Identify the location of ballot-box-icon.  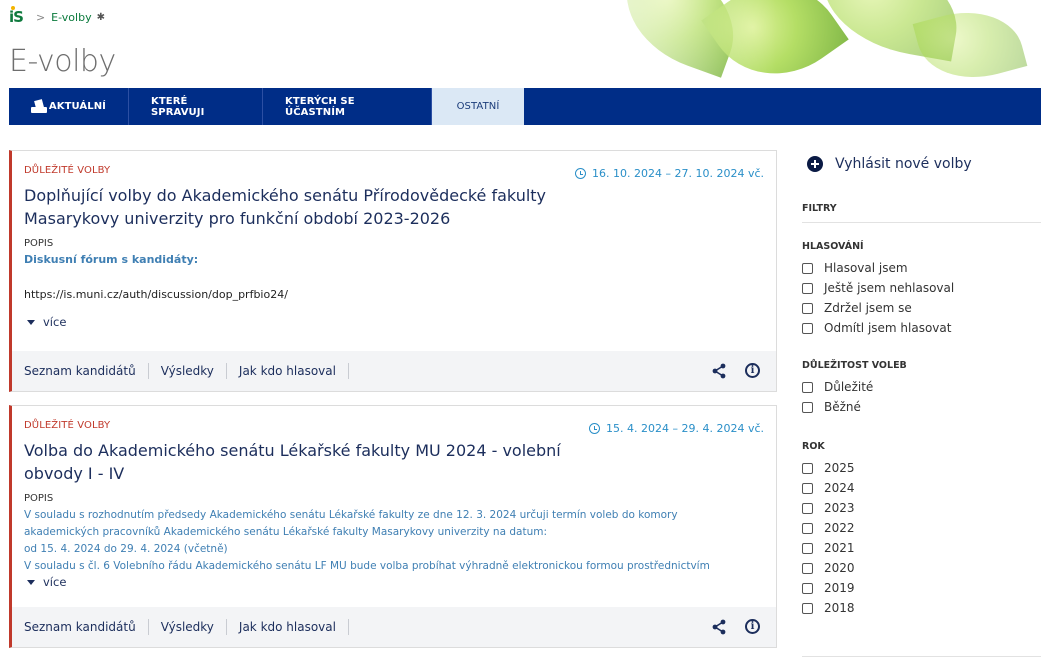
(39, 106).